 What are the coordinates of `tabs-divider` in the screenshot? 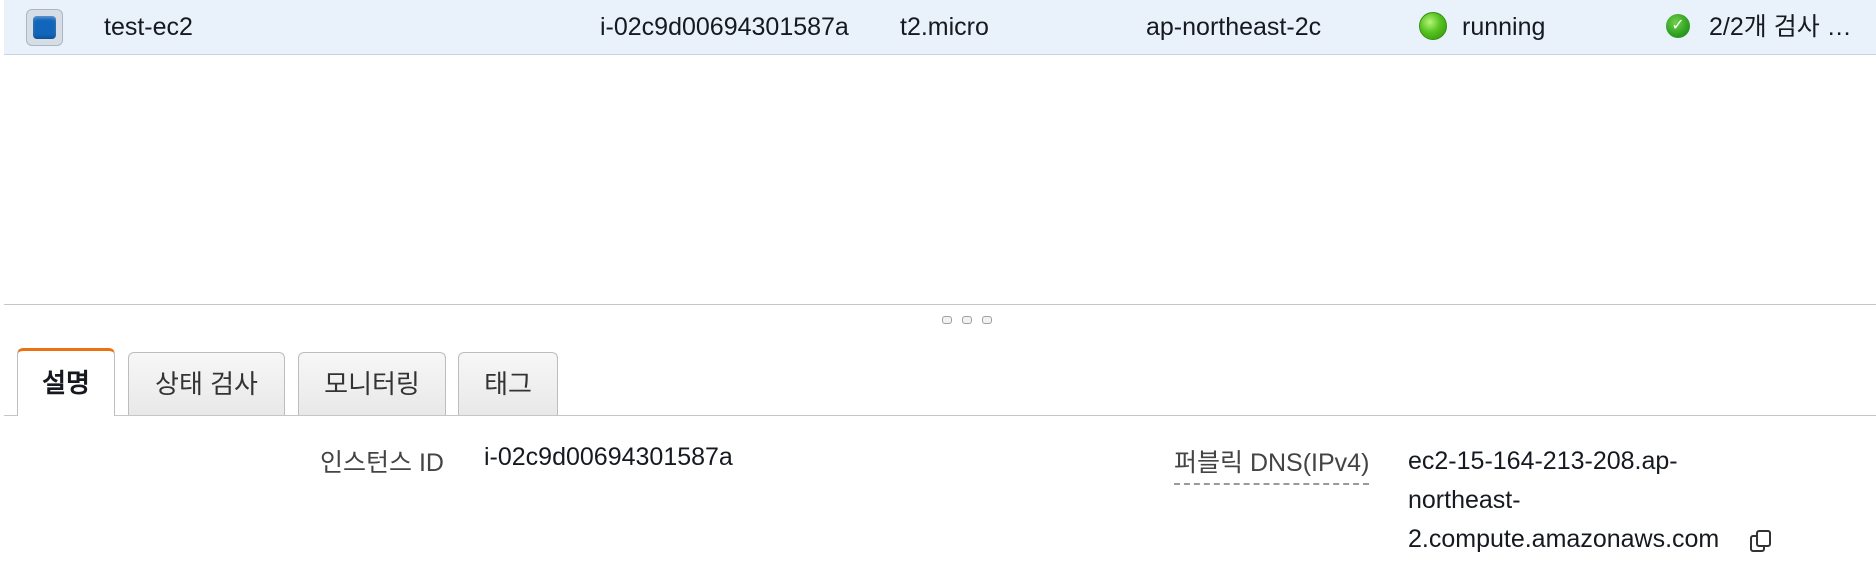 It's located at (940, 415).